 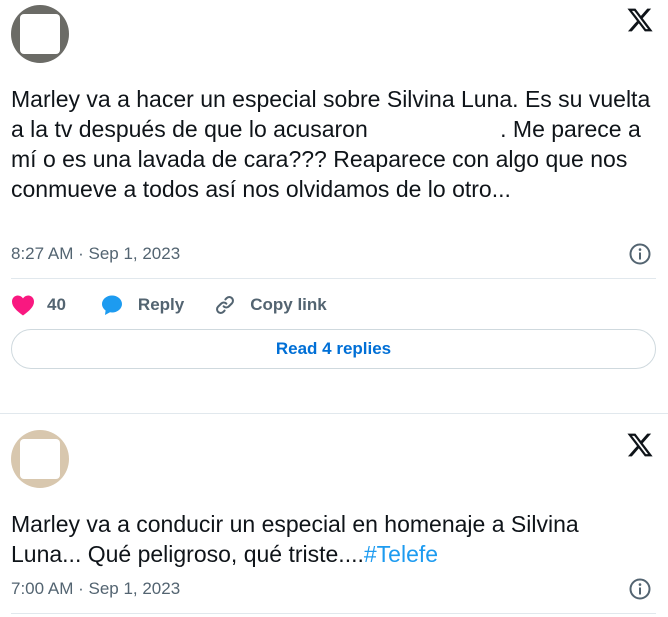 I want to click on read-replies-button: Read 4 replies, so click(x=333, y=349).